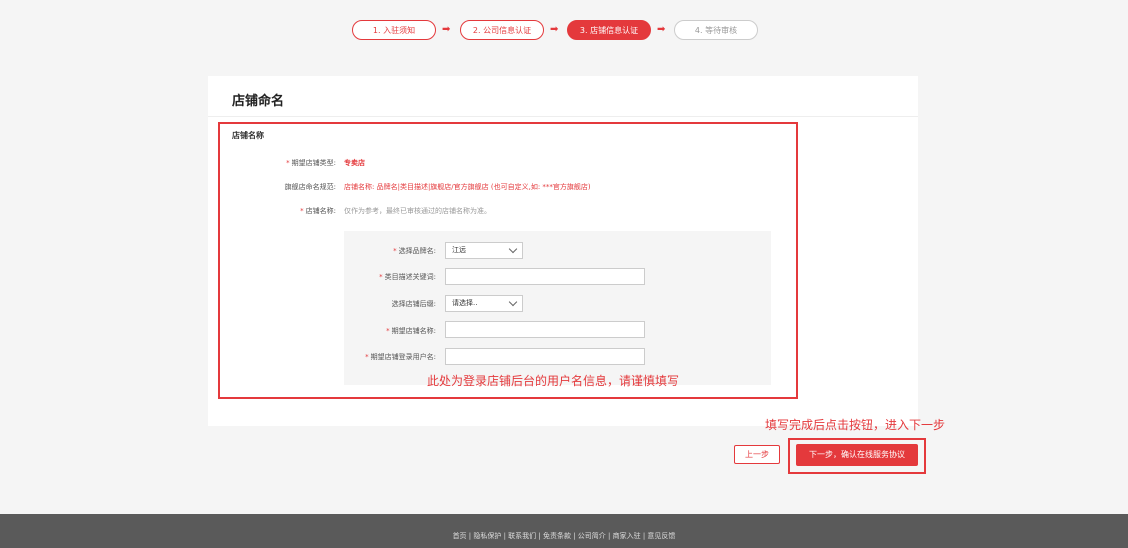 This screenshot has height=548, width=1128. I want to click on store-type-value: 专卖店, so click(354, 163).